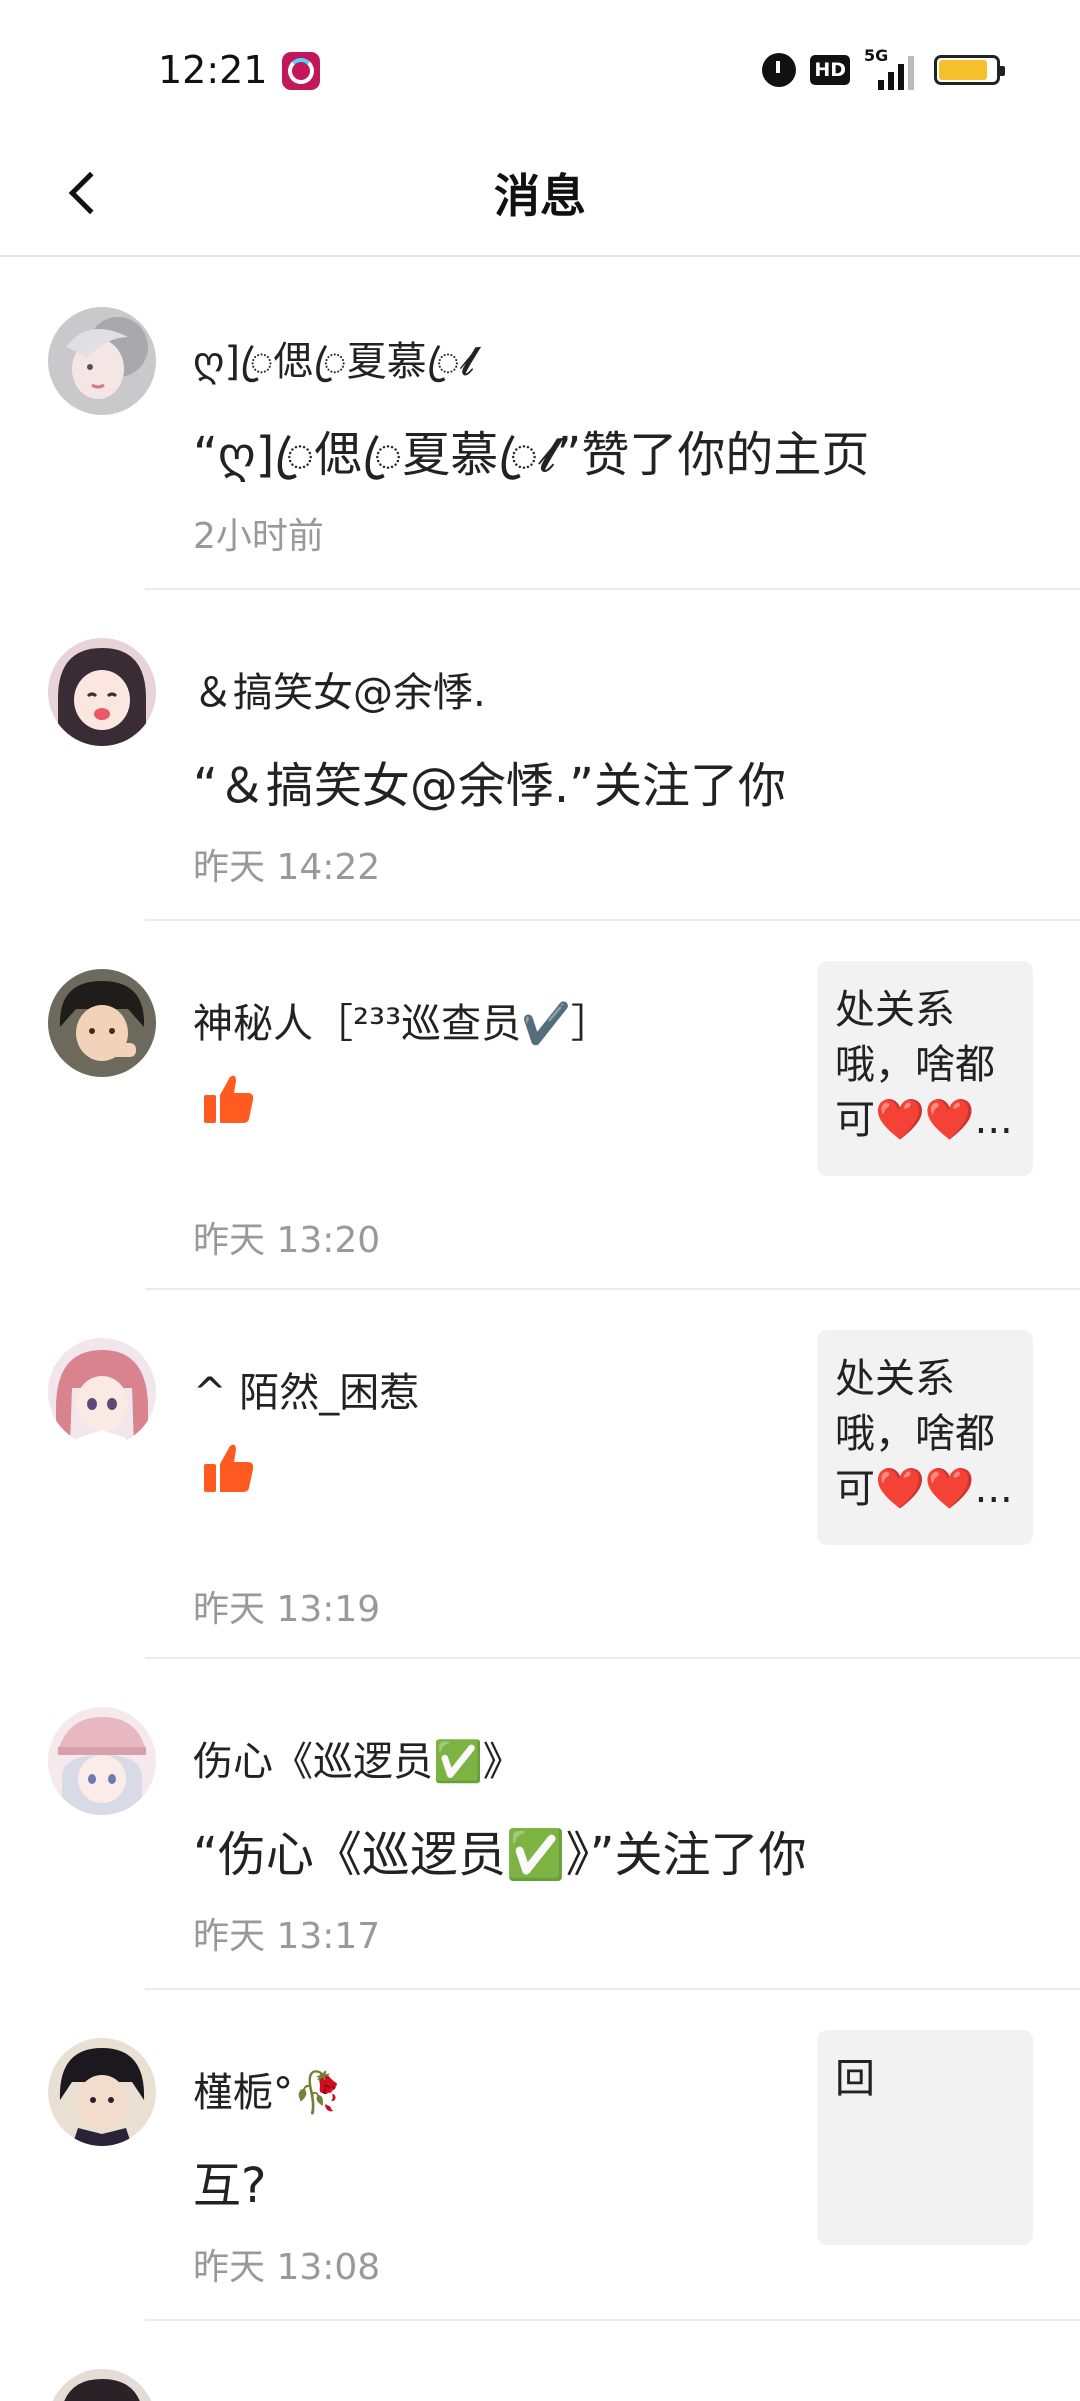 The height and width of the screenshot is (2401, 1080). Describe the element at coordinates (306, 1389) in the screenshot. I see `sender-name: ^ 陌然_困惹` at that location.